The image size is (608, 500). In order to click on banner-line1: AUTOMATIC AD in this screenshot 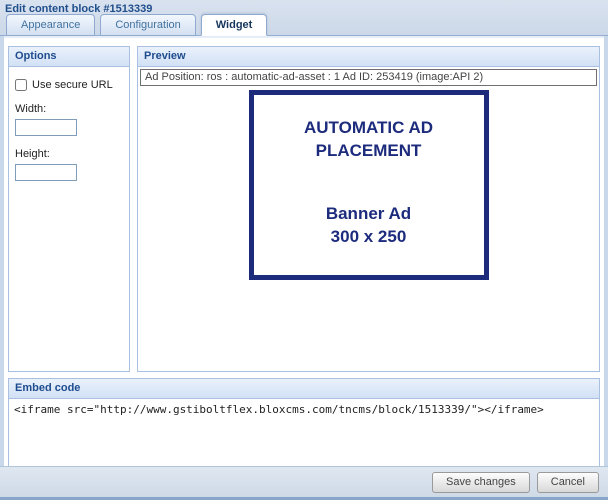, I will do `click(368, 127)`.